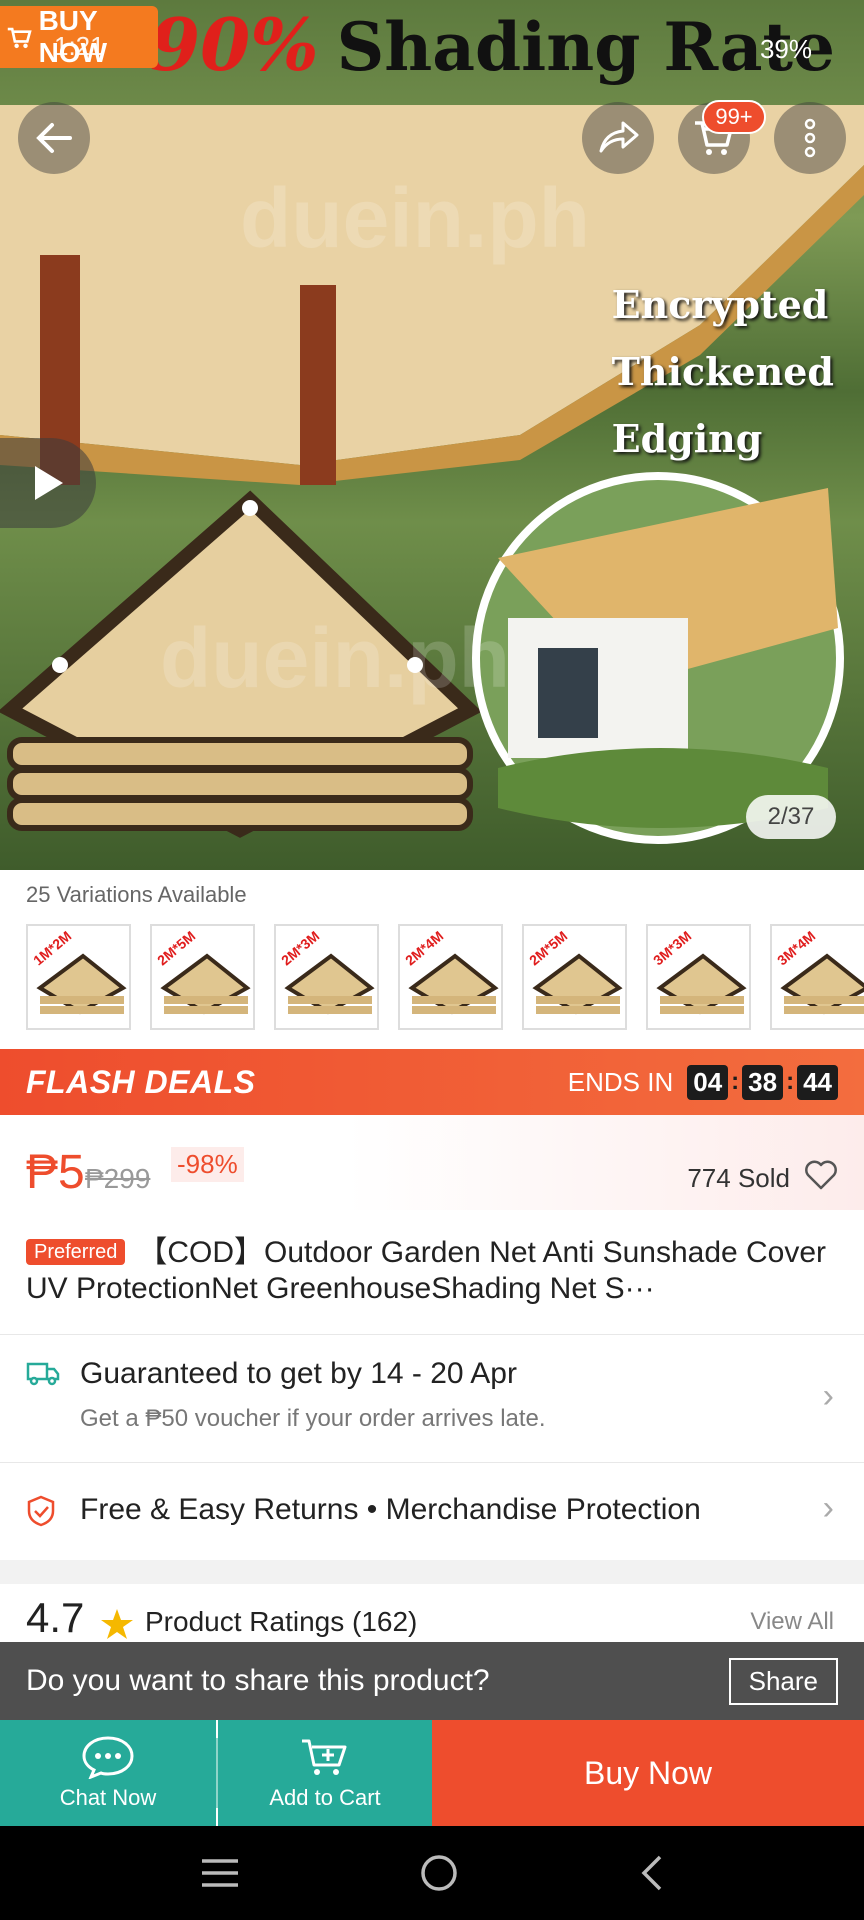 This screenshot has height=1920, width=864. I want to click on variation-thumb: 2M*4M, so click(450, 977).